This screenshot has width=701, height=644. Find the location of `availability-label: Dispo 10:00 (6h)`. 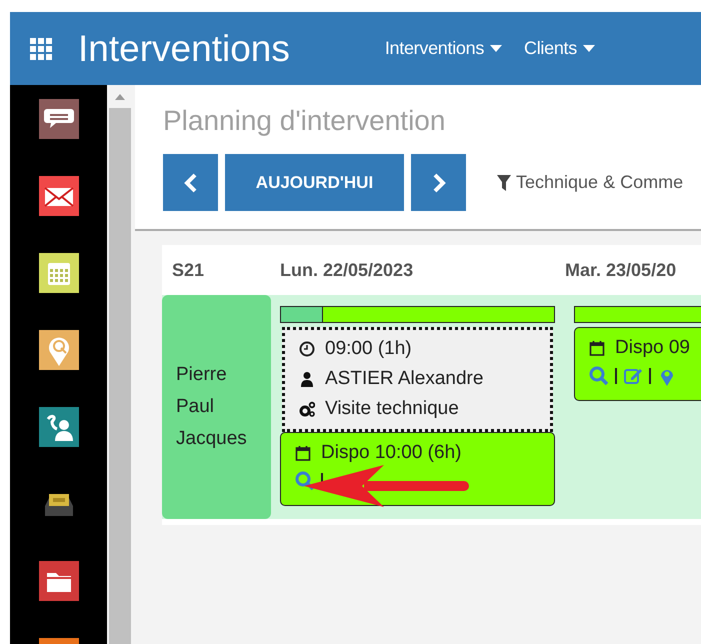

availability-label: Dispo 10:00 (6h) is located at coordinates (391, 453).